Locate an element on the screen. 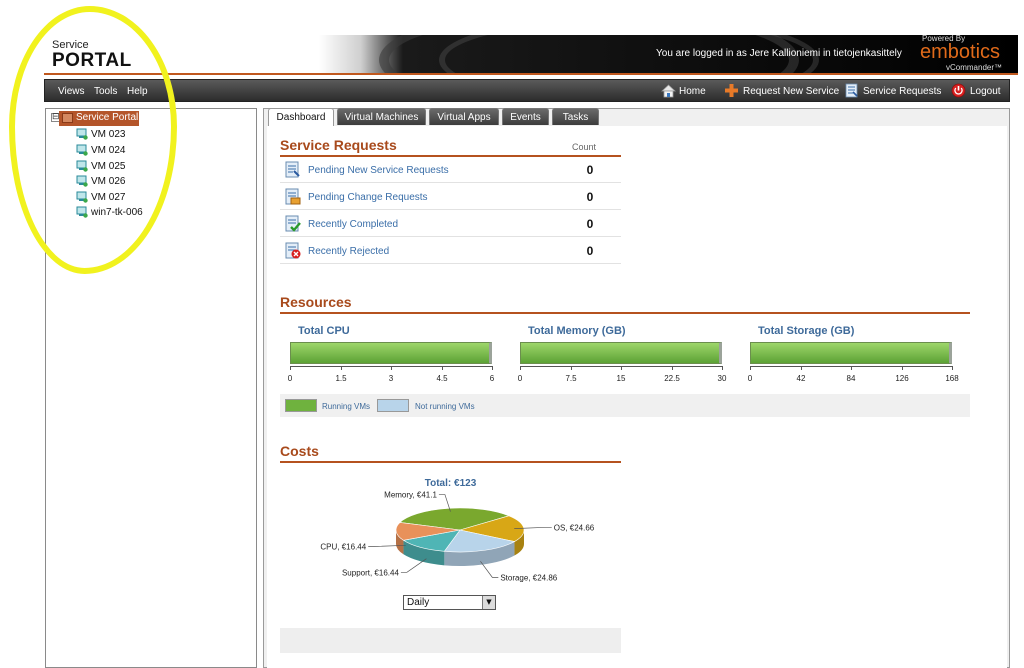 The width and height of the screenshot is (1024, 668). count-column-header: Count is located at coordinates (584, 147).